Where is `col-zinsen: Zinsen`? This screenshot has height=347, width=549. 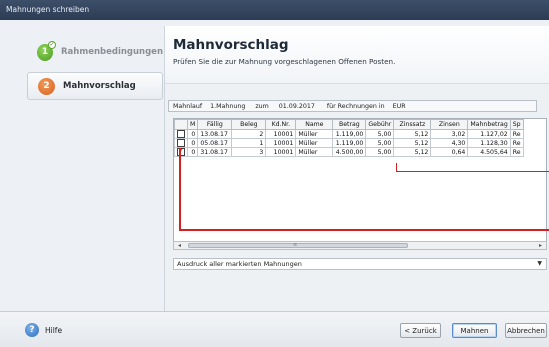
col-zinsen: Zinsen is located at coordinates (449, 124).